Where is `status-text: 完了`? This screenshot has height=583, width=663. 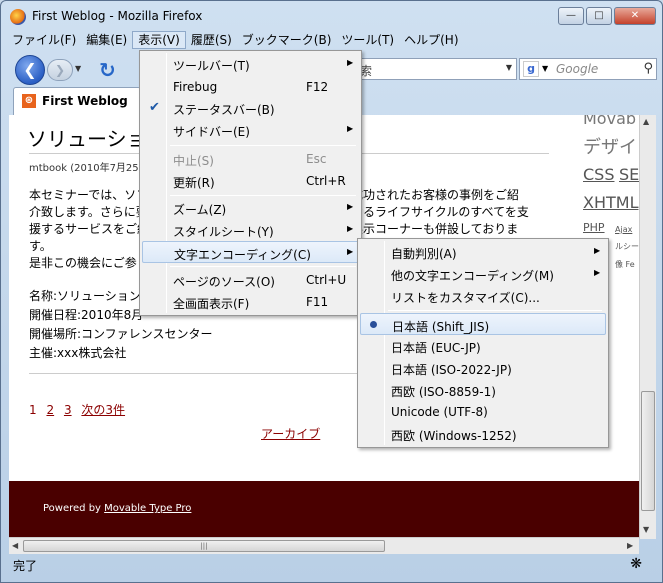
status-text: 完了 is located at coordinates (25, 566).